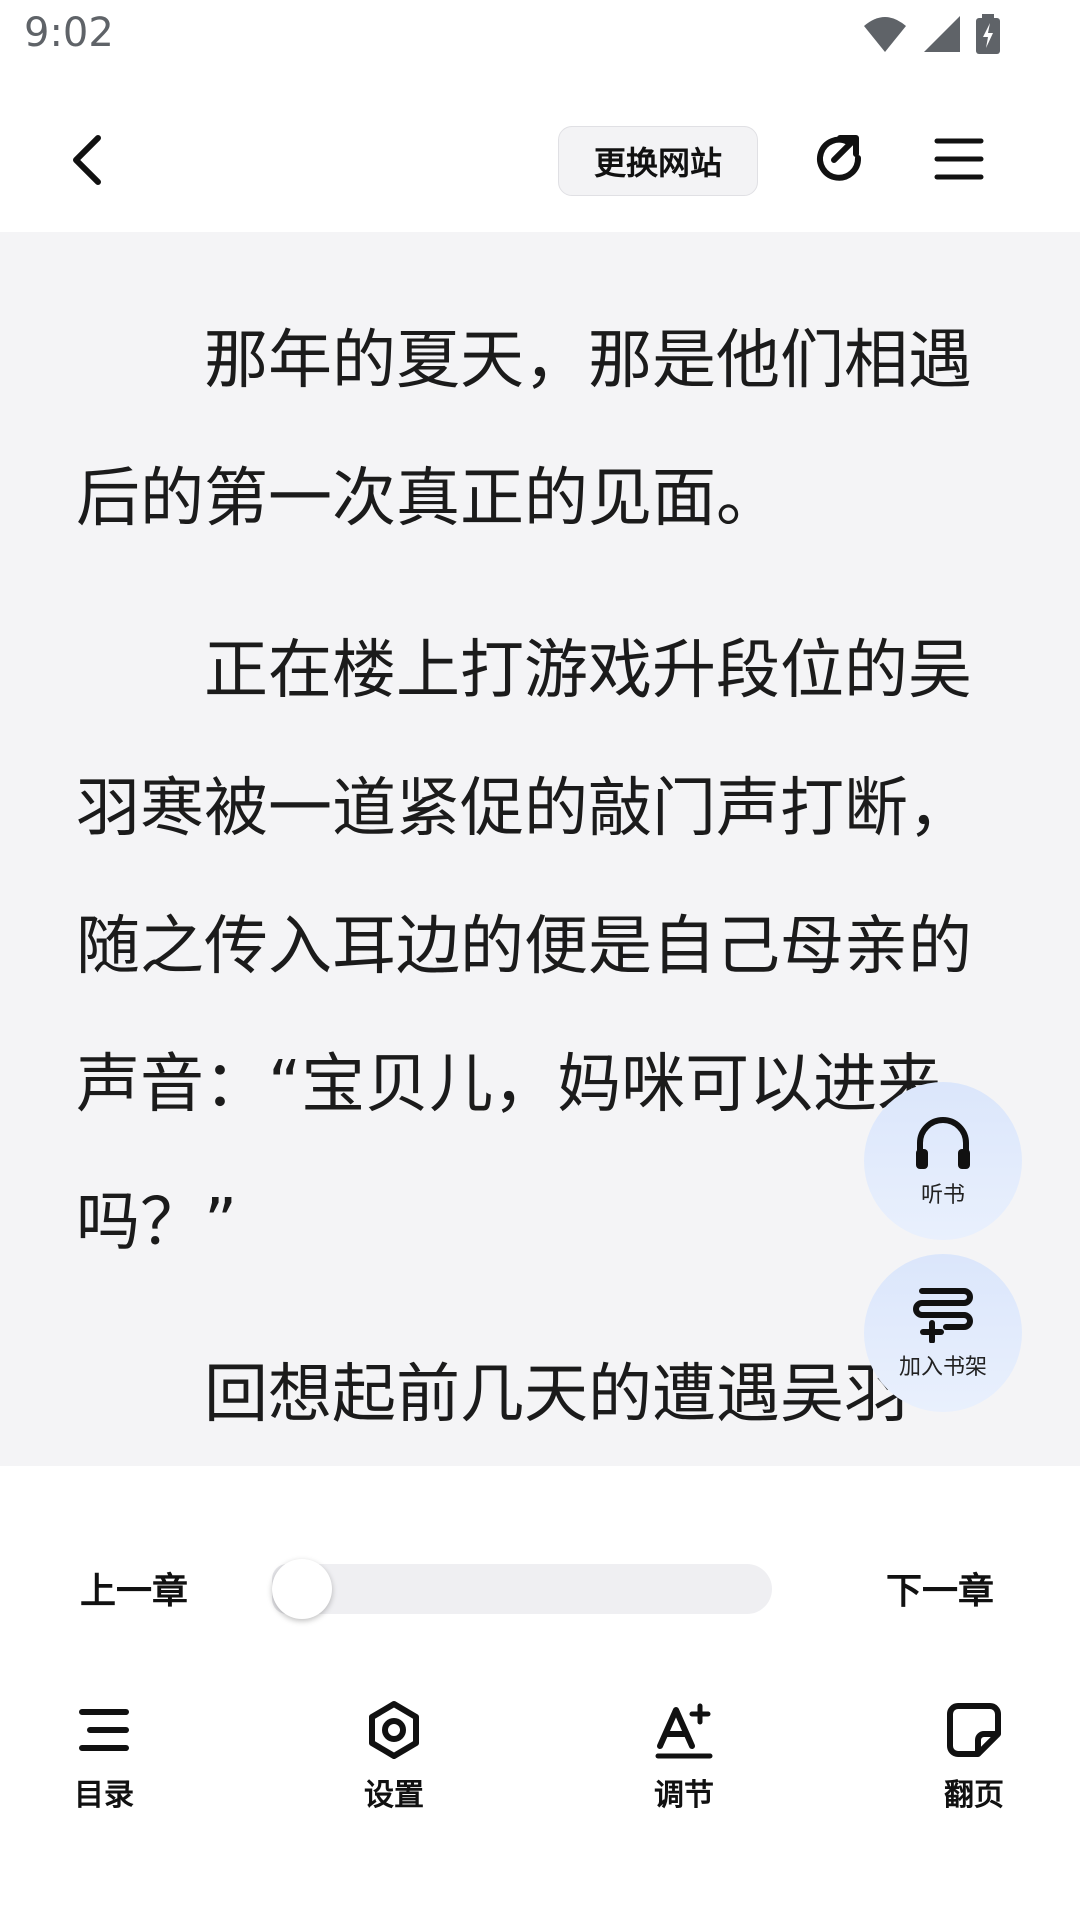 This screenshot has width=1080, height=1920. Describe the element at coordinates (556, 1395) in the screenshot. I see `paragraph: 回想起前几天的遭遇吴羽` at that location.